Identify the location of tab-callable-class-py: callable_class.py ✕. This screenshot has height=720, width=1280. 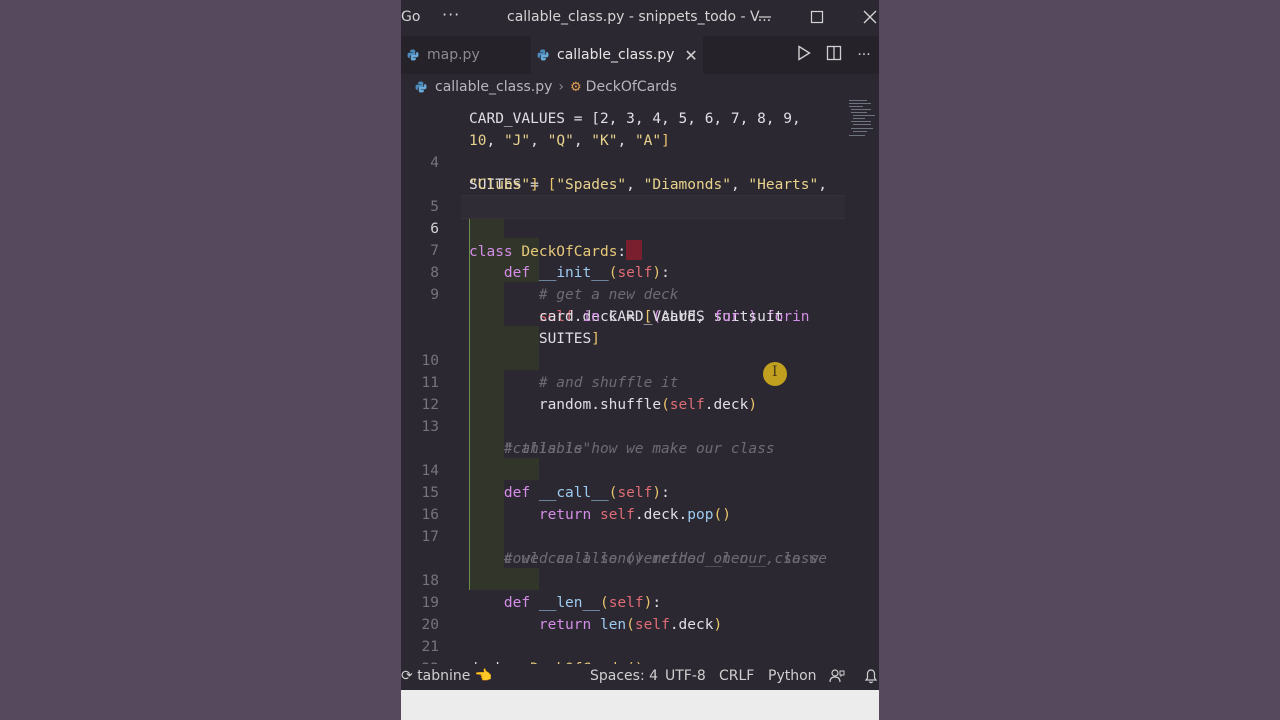
(617, 55).